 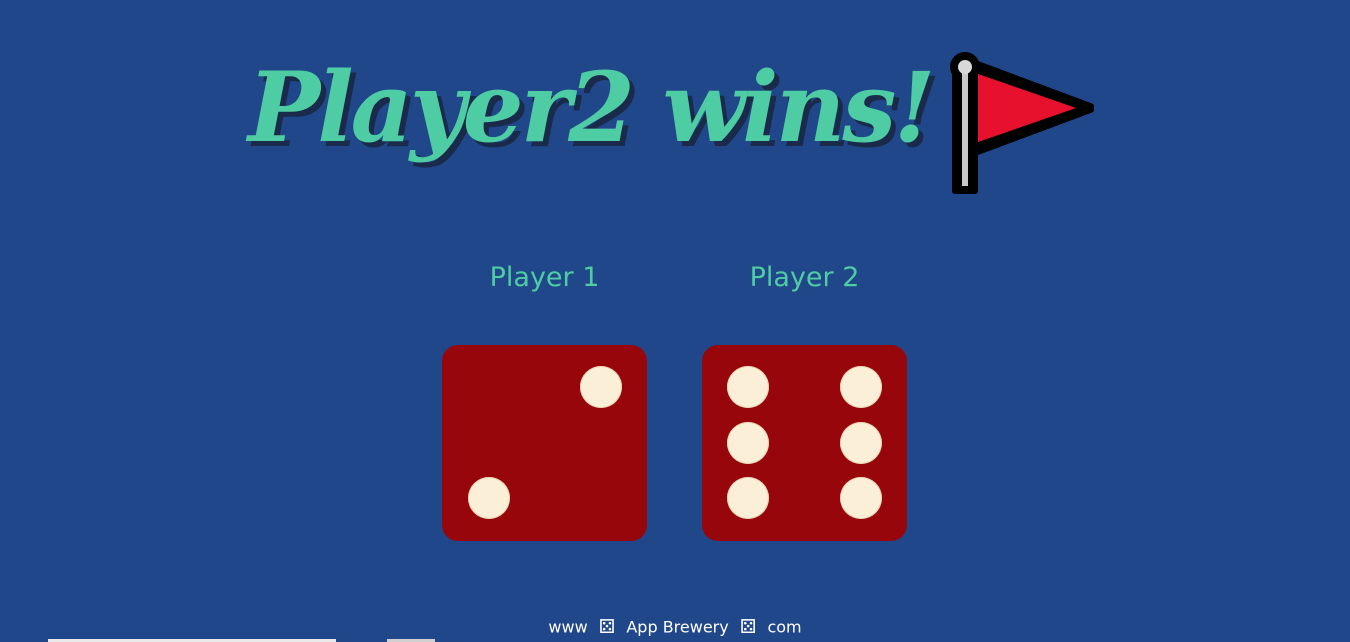 What do you see at coordinates (804, 443) in the screenshot?
I see `player-2-die` at bounding box center [804, 443].